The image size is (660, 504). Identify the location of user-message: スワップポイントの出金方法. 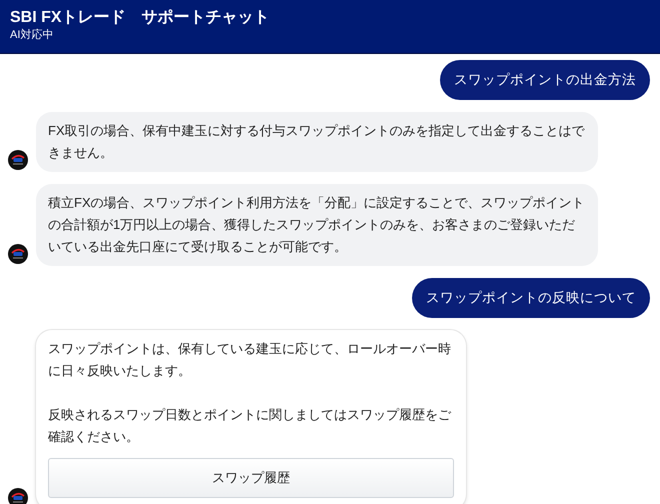
(545, 80).